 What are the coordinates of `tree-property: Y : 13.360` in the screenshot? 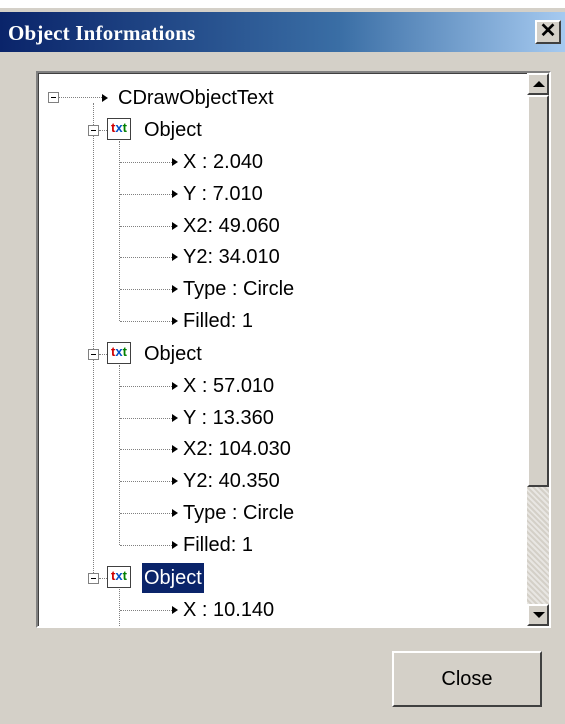 It's located at (228, 418).